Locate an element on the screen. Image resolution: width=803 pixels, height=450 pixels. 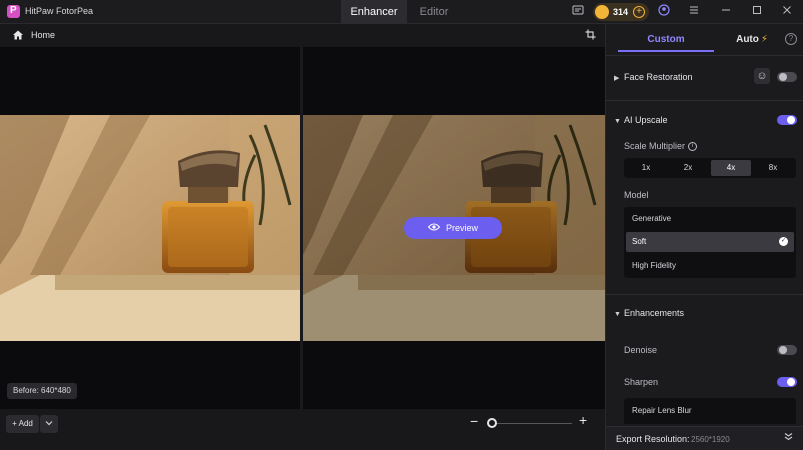
scale-multiplier-text: Scale Multiplier is located at coordinates (655, 146).